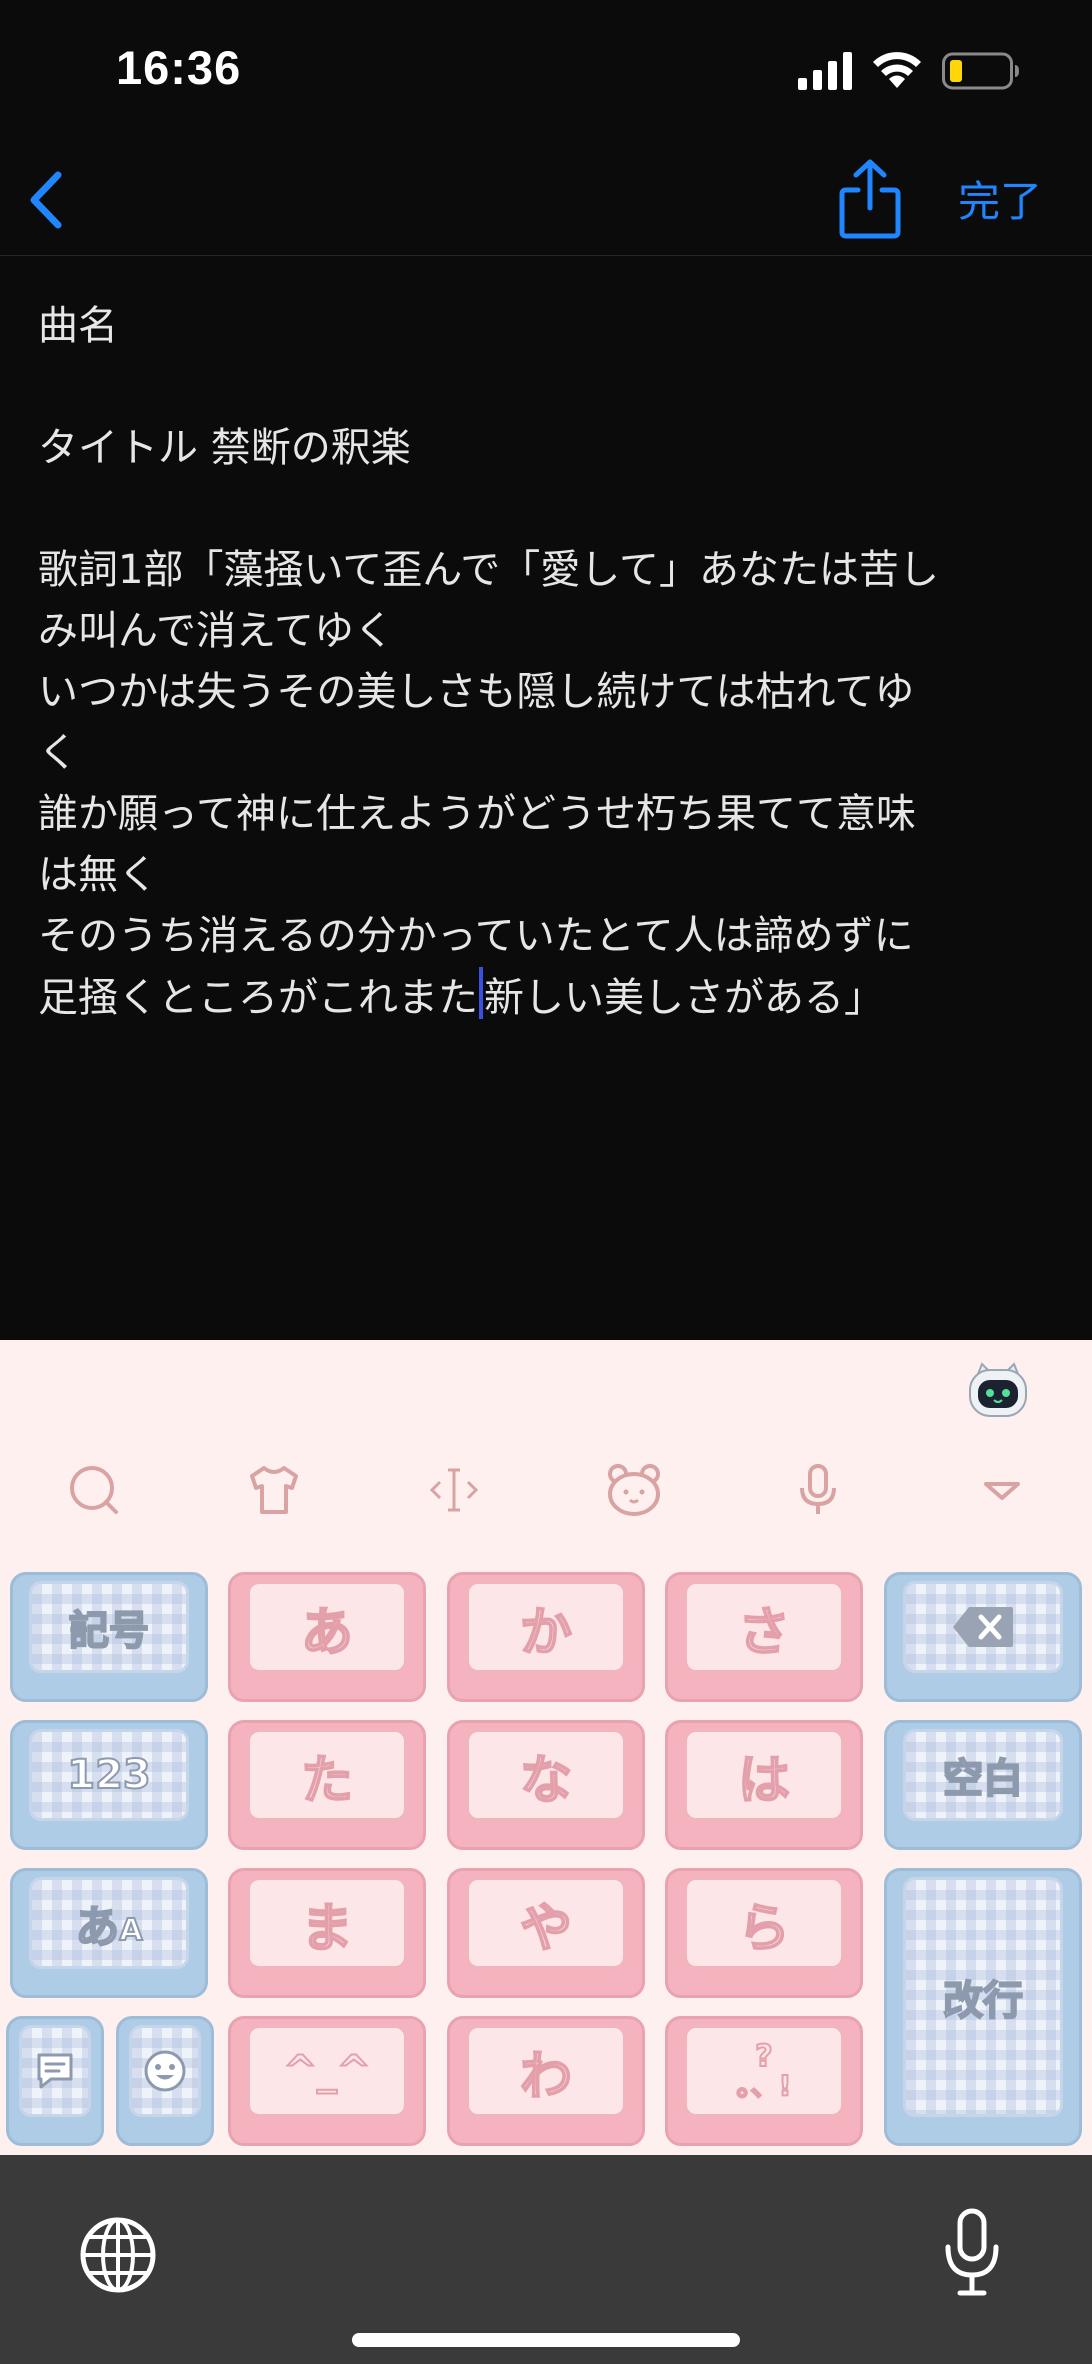 Image resolution: width=1092 pixels, height=2364 pixels. What do you see at coordinates (481, 993) in the screenshot?
I see `text-cursor` at bounding box center [481, 993].